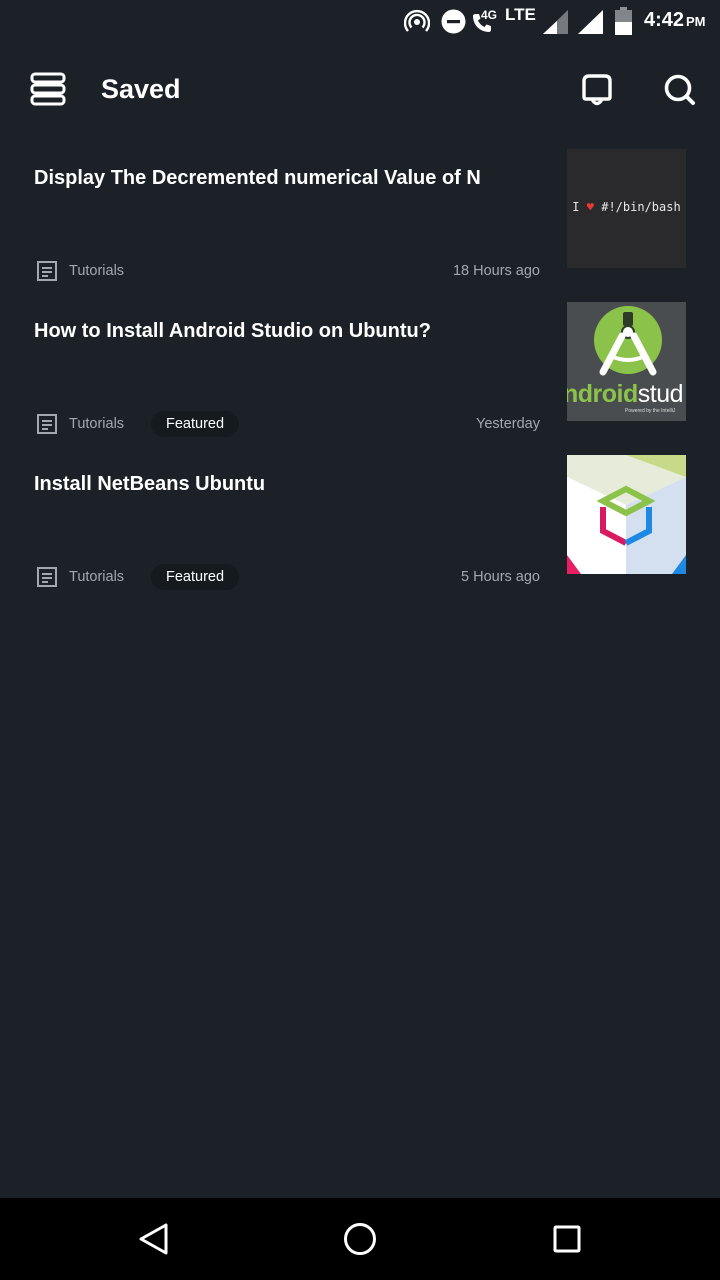 This screenshot has height=1280, width=720. Describe the element at coordinates (360, 21) in the screenshot. I see `status-bar: 4G LTE 4:42 PM` at that location.